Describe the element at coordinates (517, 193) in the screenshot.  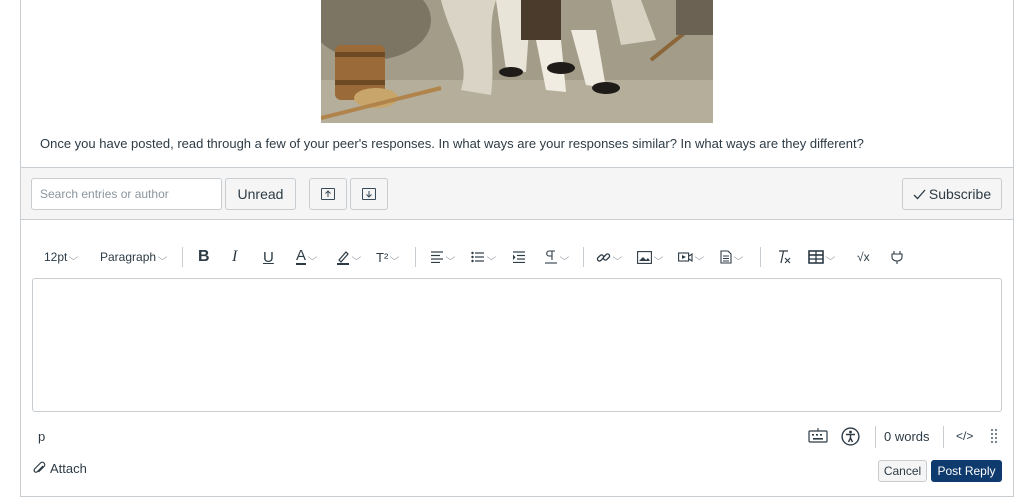
I see `discussion-toolbar: Unread Subscribe` at that location.